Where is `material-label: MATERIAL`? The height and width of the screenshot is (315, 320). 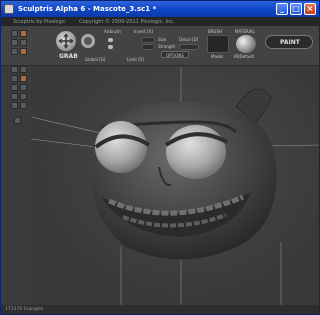 material-label: MATERIAL is located at coordinates (245, 31).